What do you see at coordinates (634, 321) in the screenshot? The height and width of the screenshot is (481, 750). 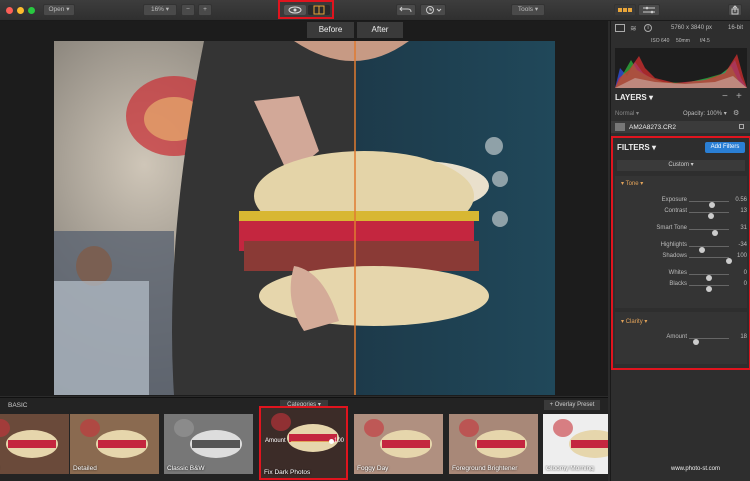 I see `clarity-title: ▾ Clarity ▾` at bounding box center [634, 321].